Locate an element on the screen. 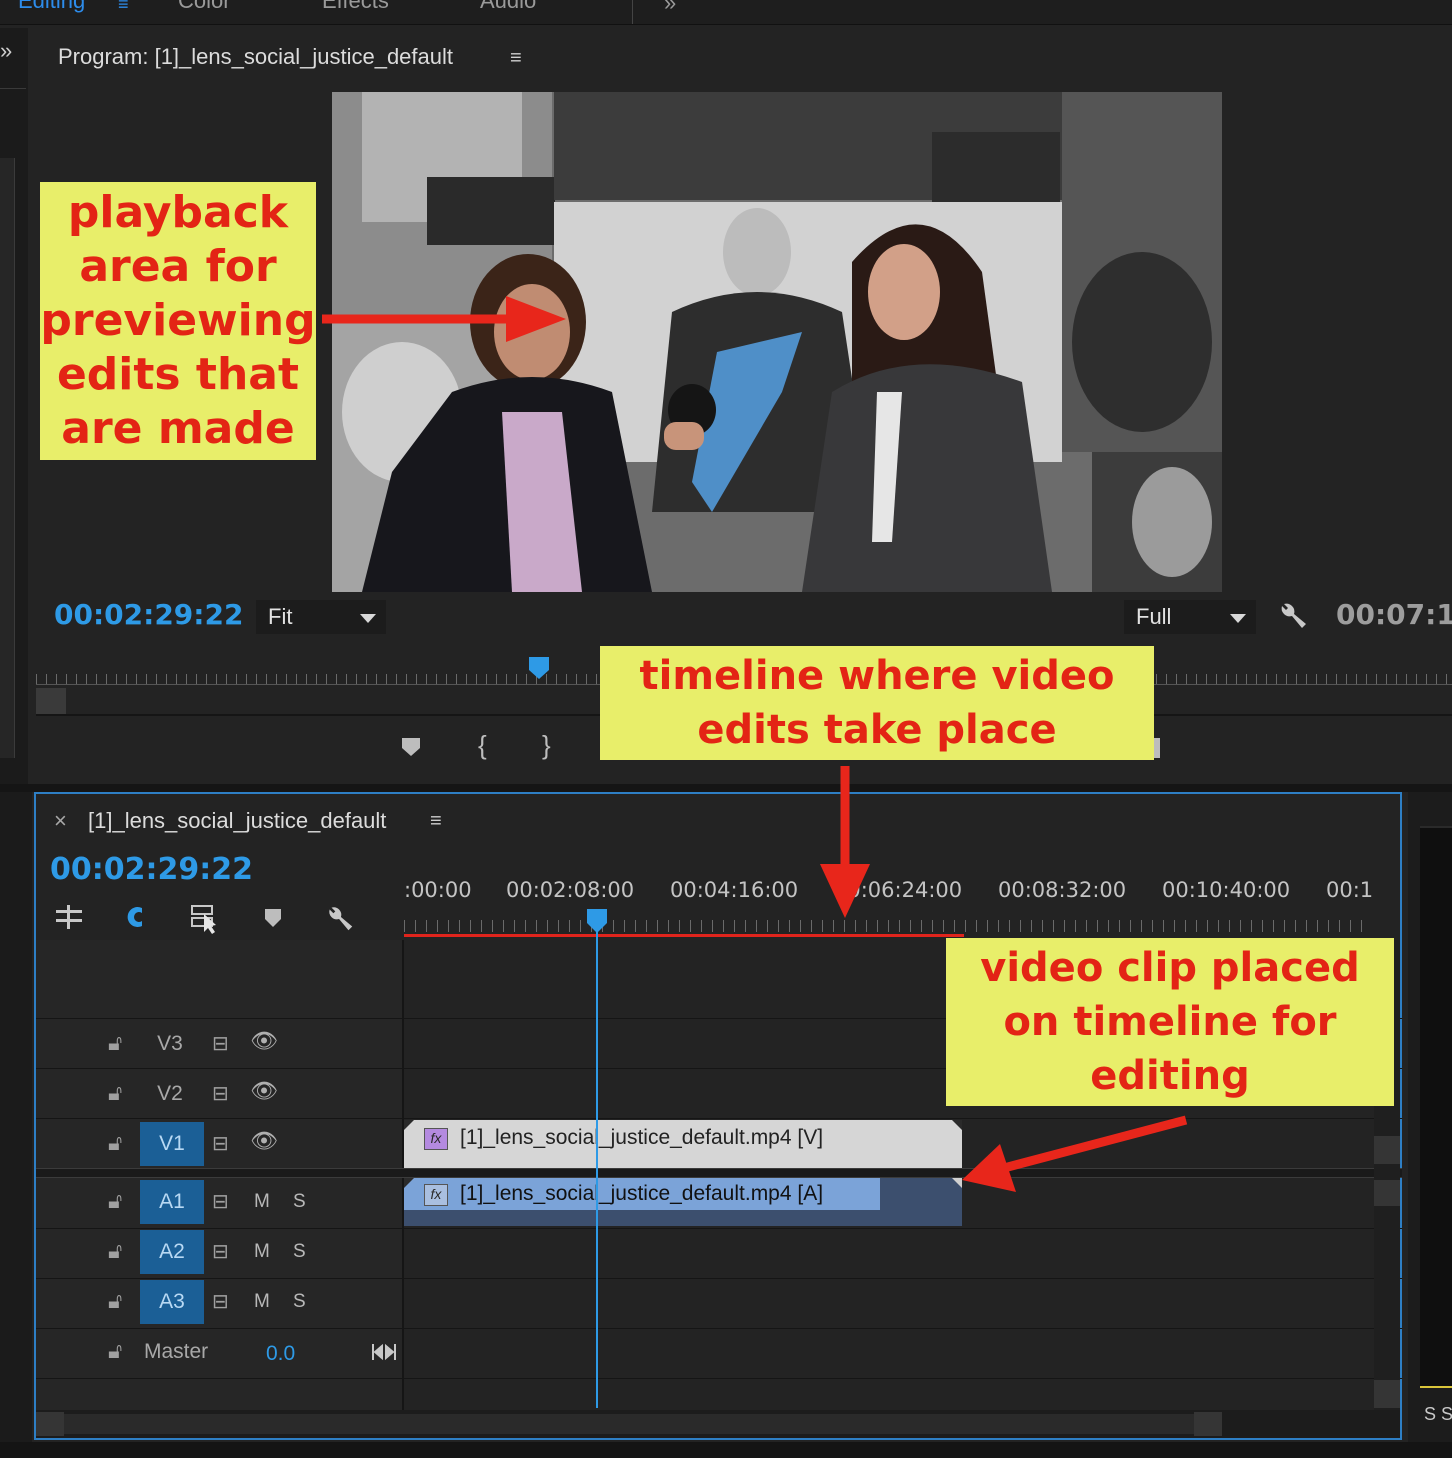 Image resolution: width=1452 pixels, height=1458 pixels. program-zoom-dropdown: Fit is located at coordinates (321, 617).